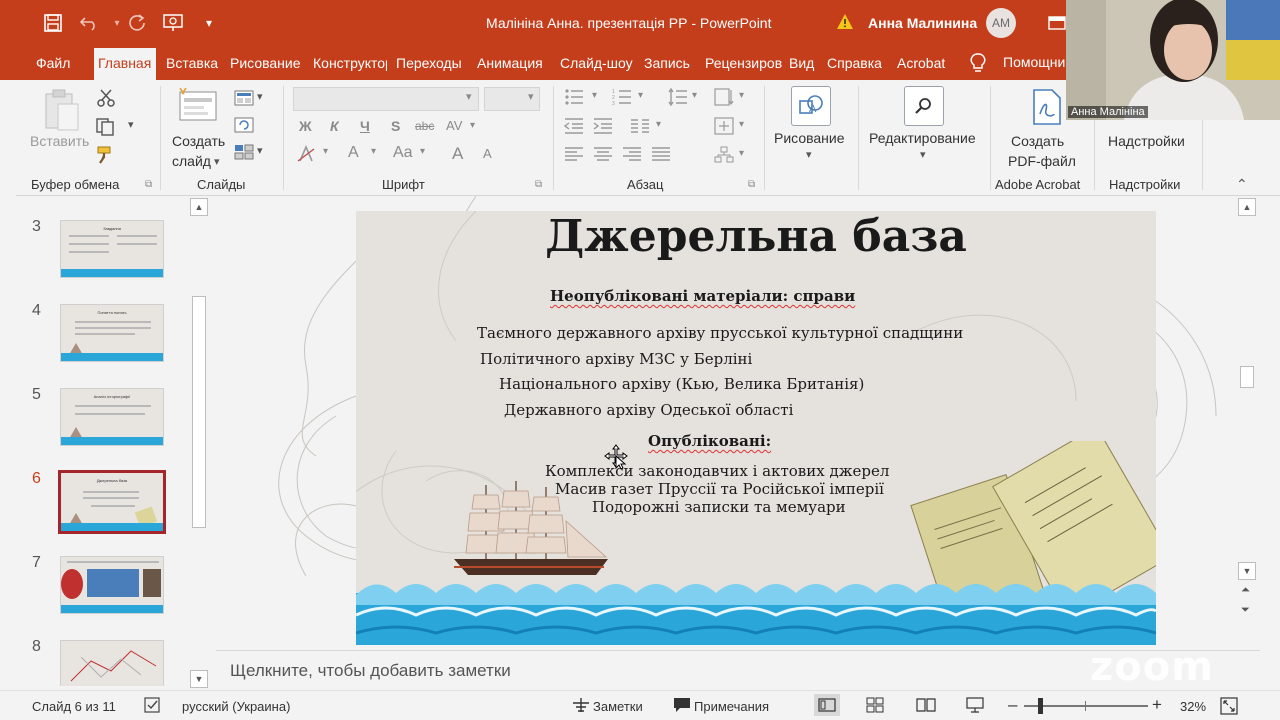 The image size is (1280, 720). Describe the element at coordinates (457, 154) in the screenshot. I see `increase-font-button: A` at that location.